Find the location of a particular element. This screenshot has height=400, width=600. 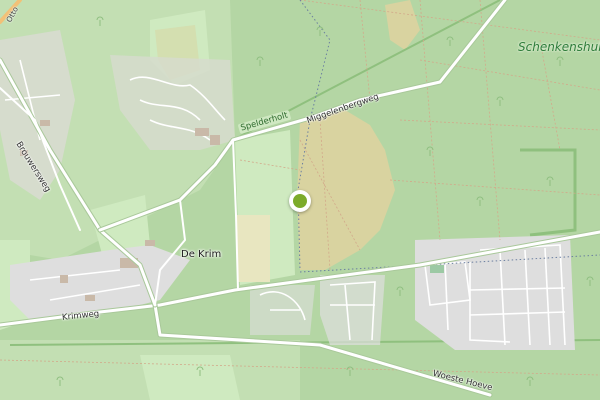

location-marker-dot is located at coordinates (300, 201).